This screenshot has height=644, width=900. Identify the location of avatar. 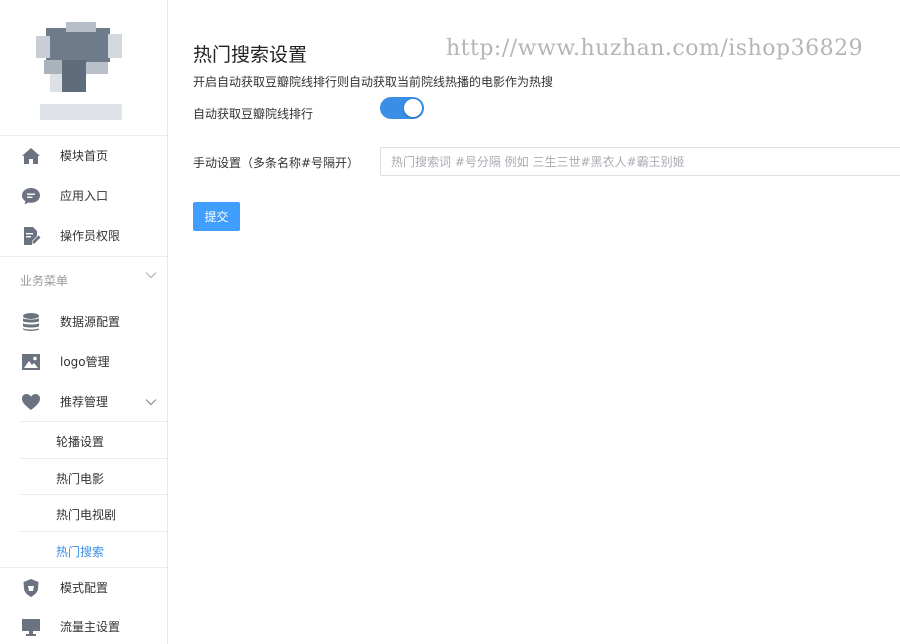
(79, 58).